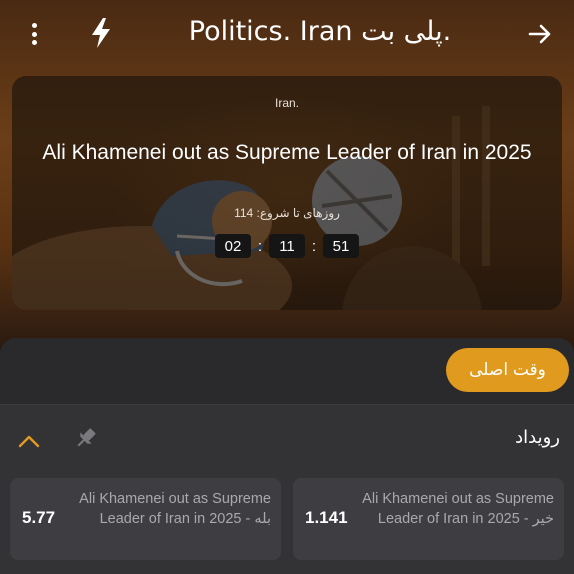 The width and height of the screenshot is (574, 574). I want to click on countdown-timer: 02 : 11 : 51, so click(287, 246).